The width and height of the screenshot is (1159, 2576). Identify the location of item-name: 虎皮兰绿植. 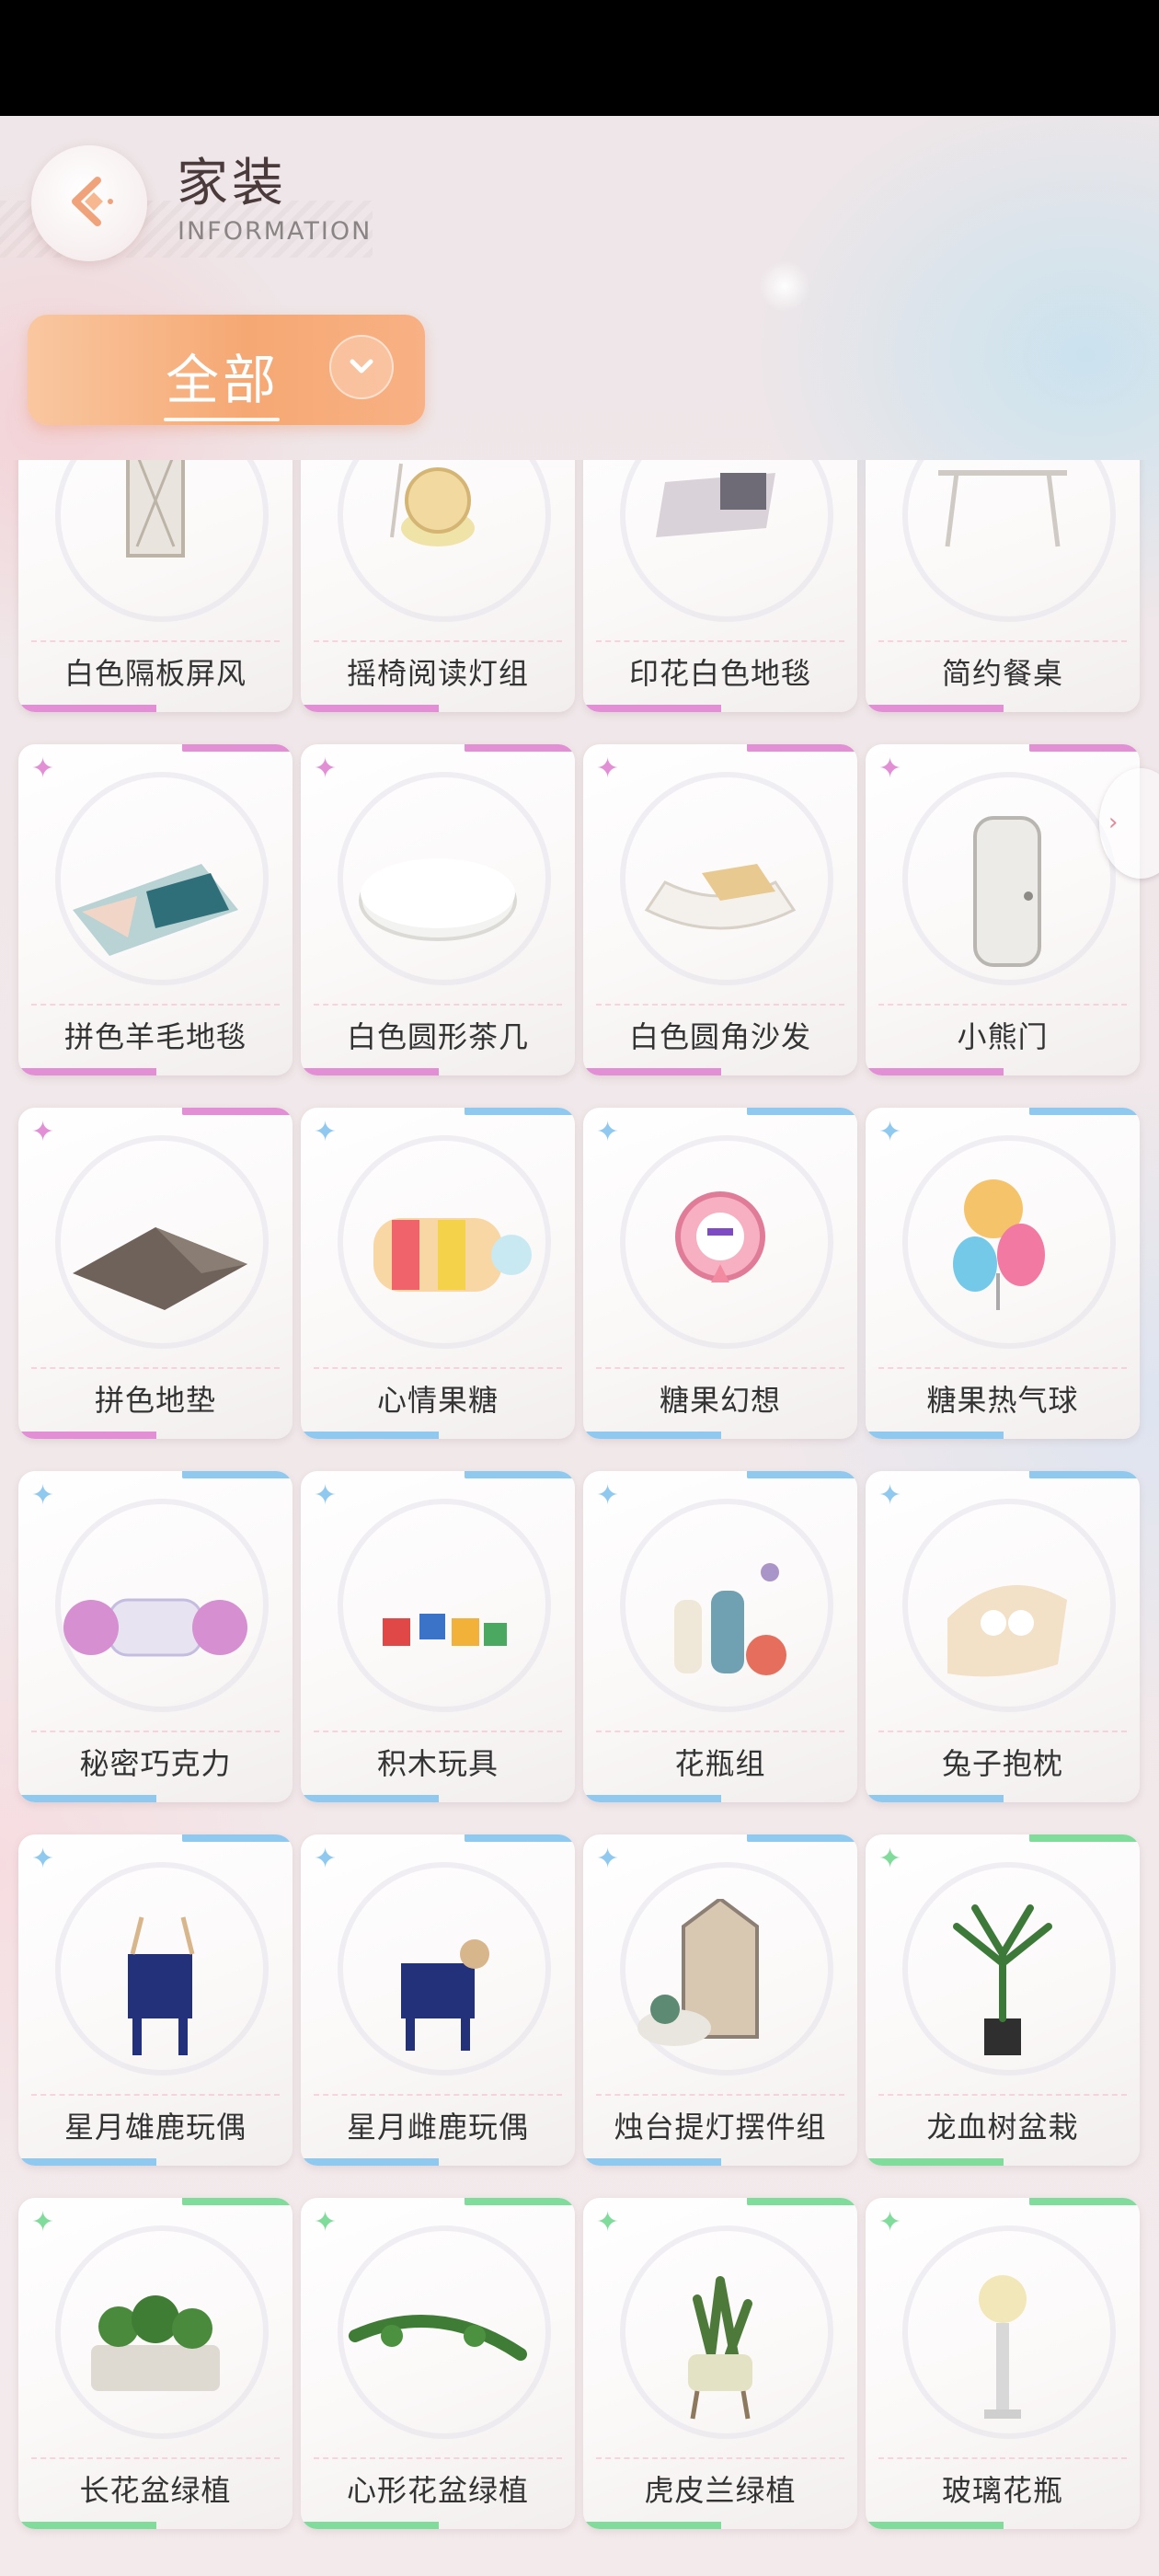
(720, 2490).